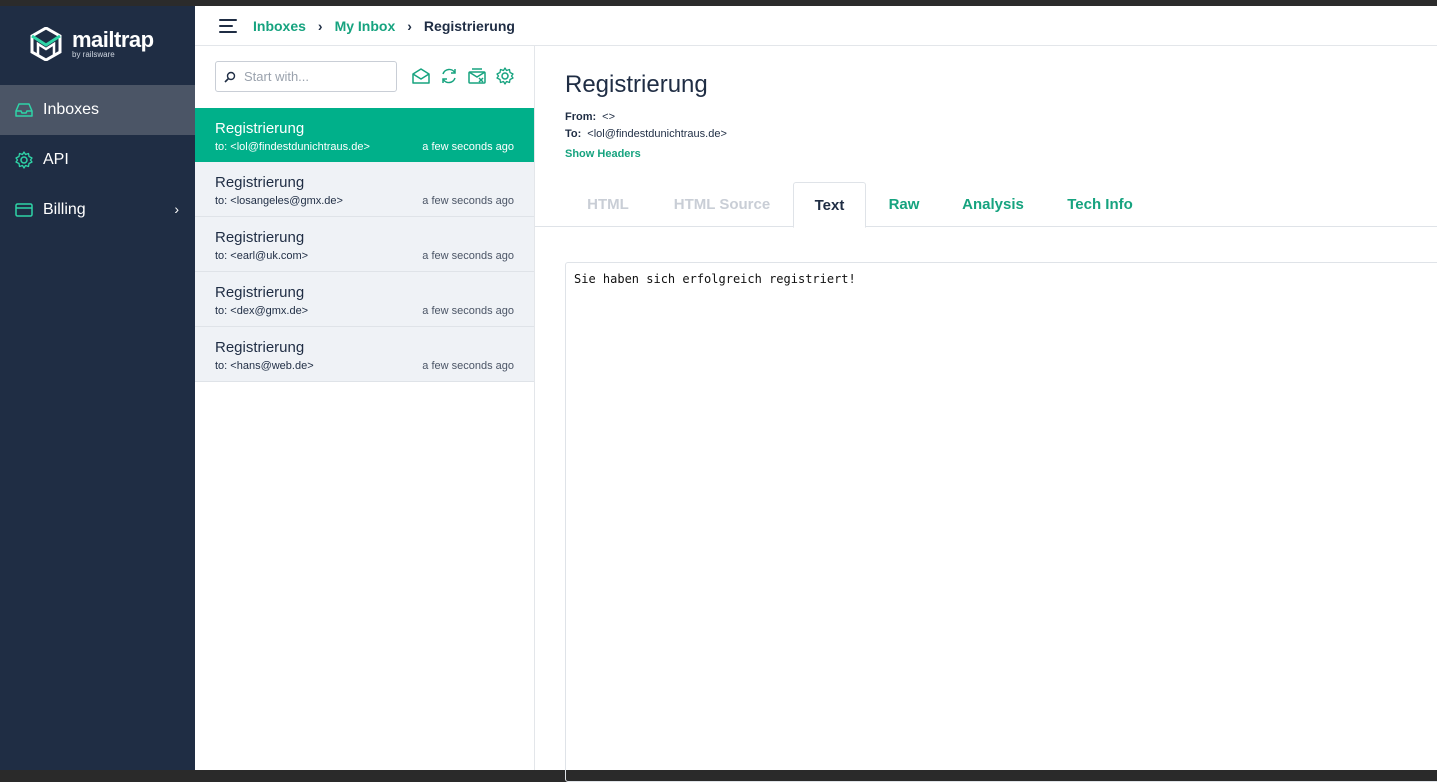  Describe the element at coordinates (603, 154) in the screenshot. I see `show-headers-link: Show Headers` at that location.